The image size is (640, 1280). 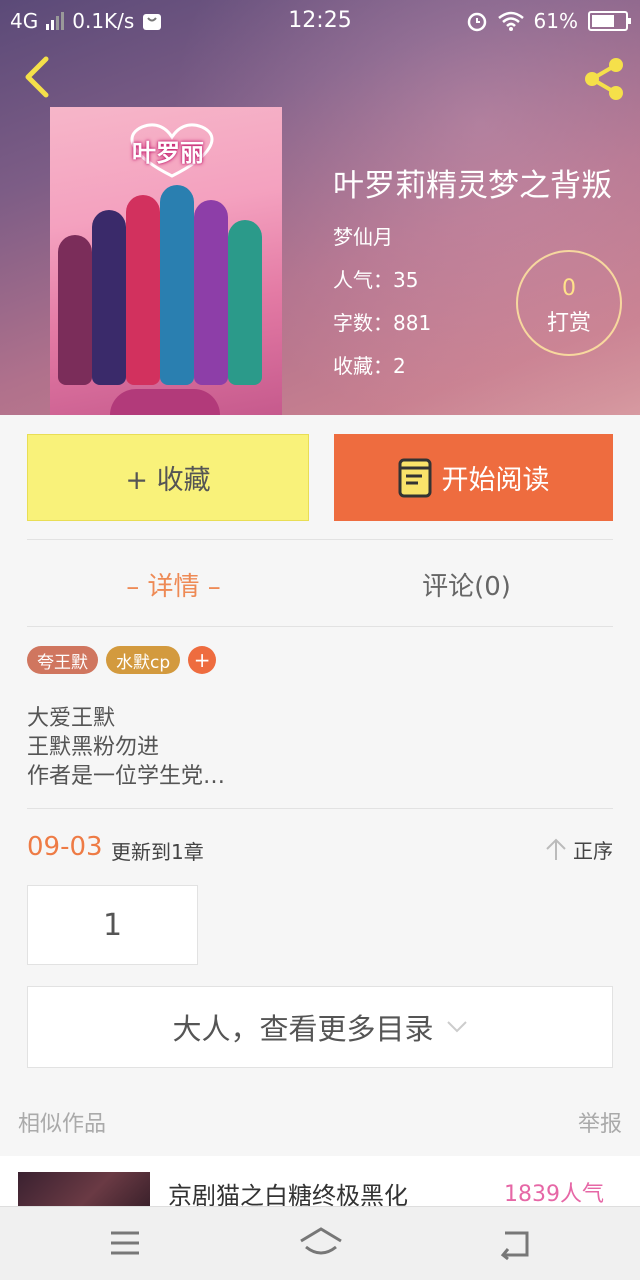 What do you see at coordinates (593, 851) in the screenshot?
I see `sort-order-label: 正序` at bounding box center [593, 851].